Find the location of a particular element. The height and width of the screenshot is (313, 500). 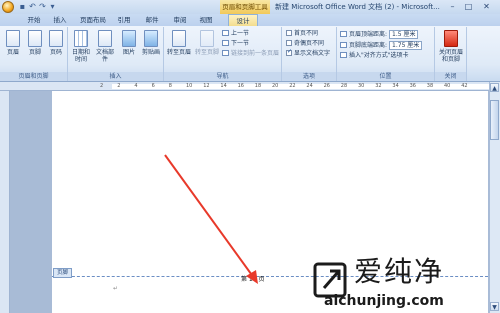

ruler-number: 38 is located at coordinates (430, 86).